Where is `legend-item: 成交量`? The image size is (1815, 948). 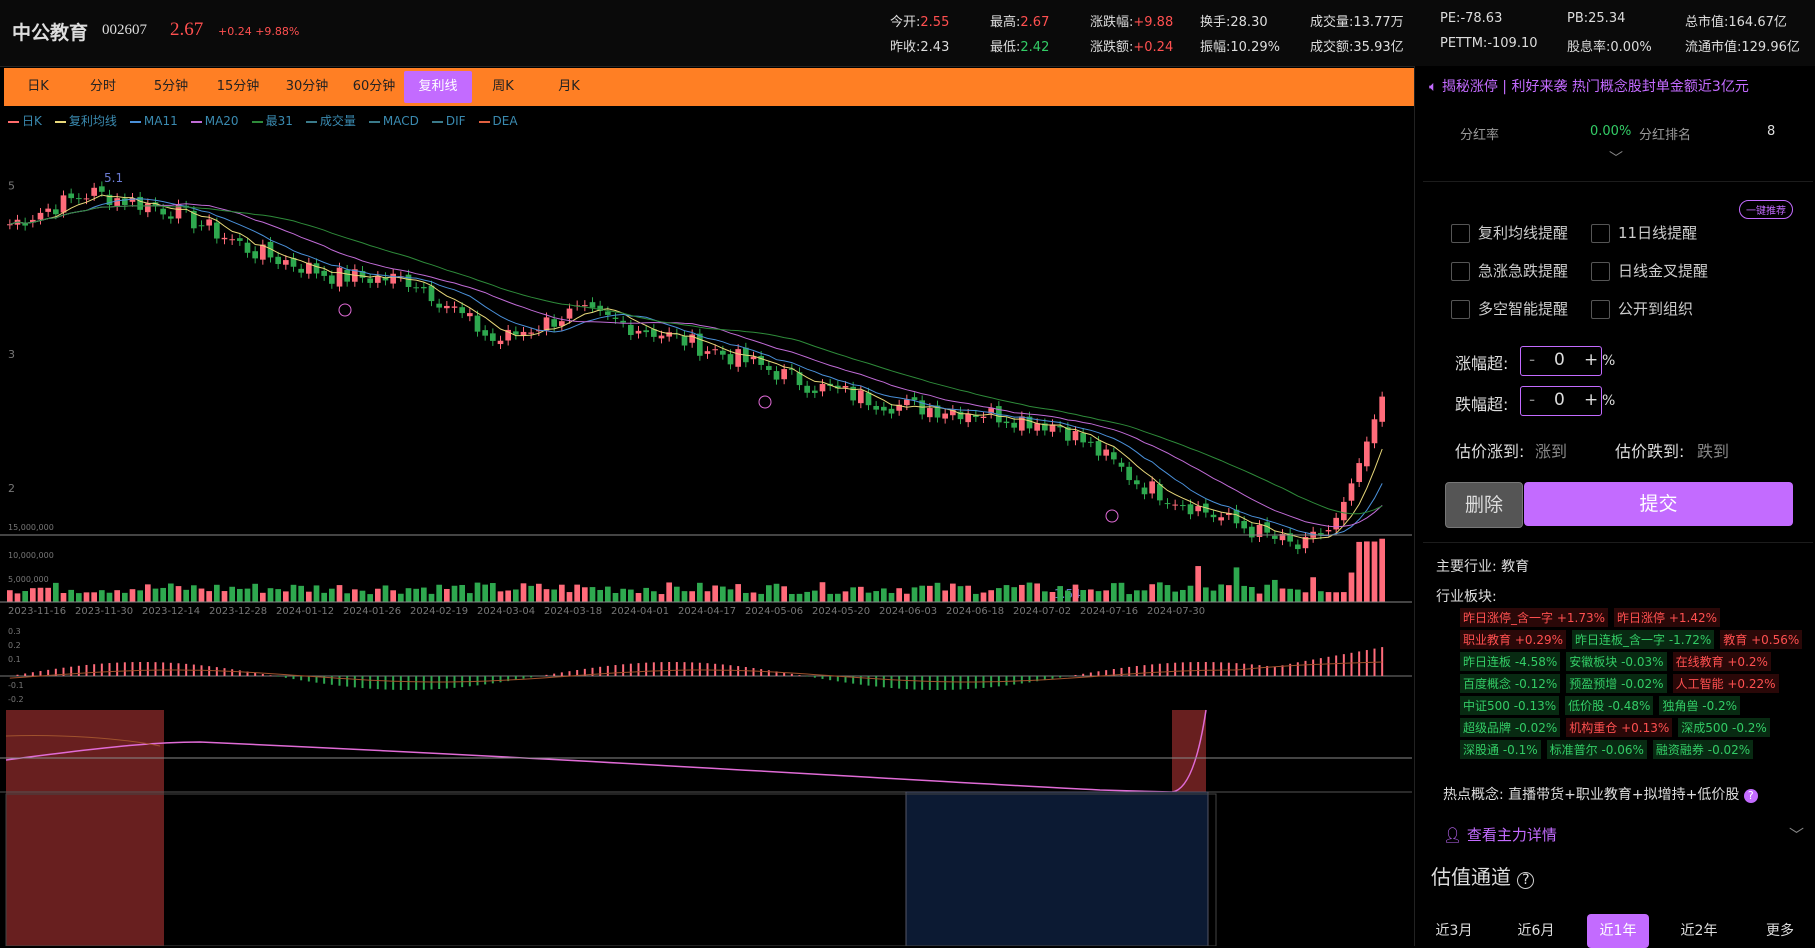 legend-item: 成交量 is located at coordinates (330, 120).